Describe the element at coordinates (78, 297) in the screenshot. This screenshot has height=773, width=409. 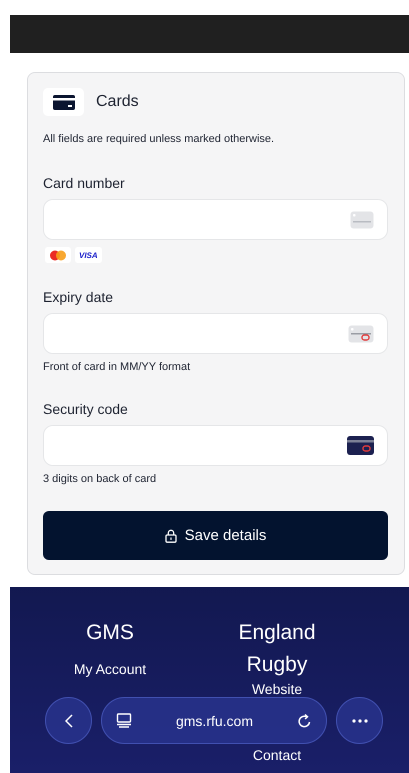
I see `field-label: Expiry date` at that location.